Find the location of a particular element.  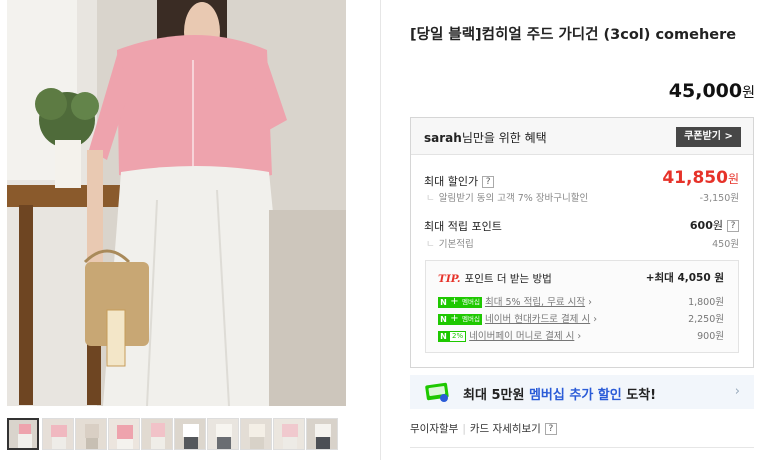

price-unit: 원 is located at coordinates (748, 93).